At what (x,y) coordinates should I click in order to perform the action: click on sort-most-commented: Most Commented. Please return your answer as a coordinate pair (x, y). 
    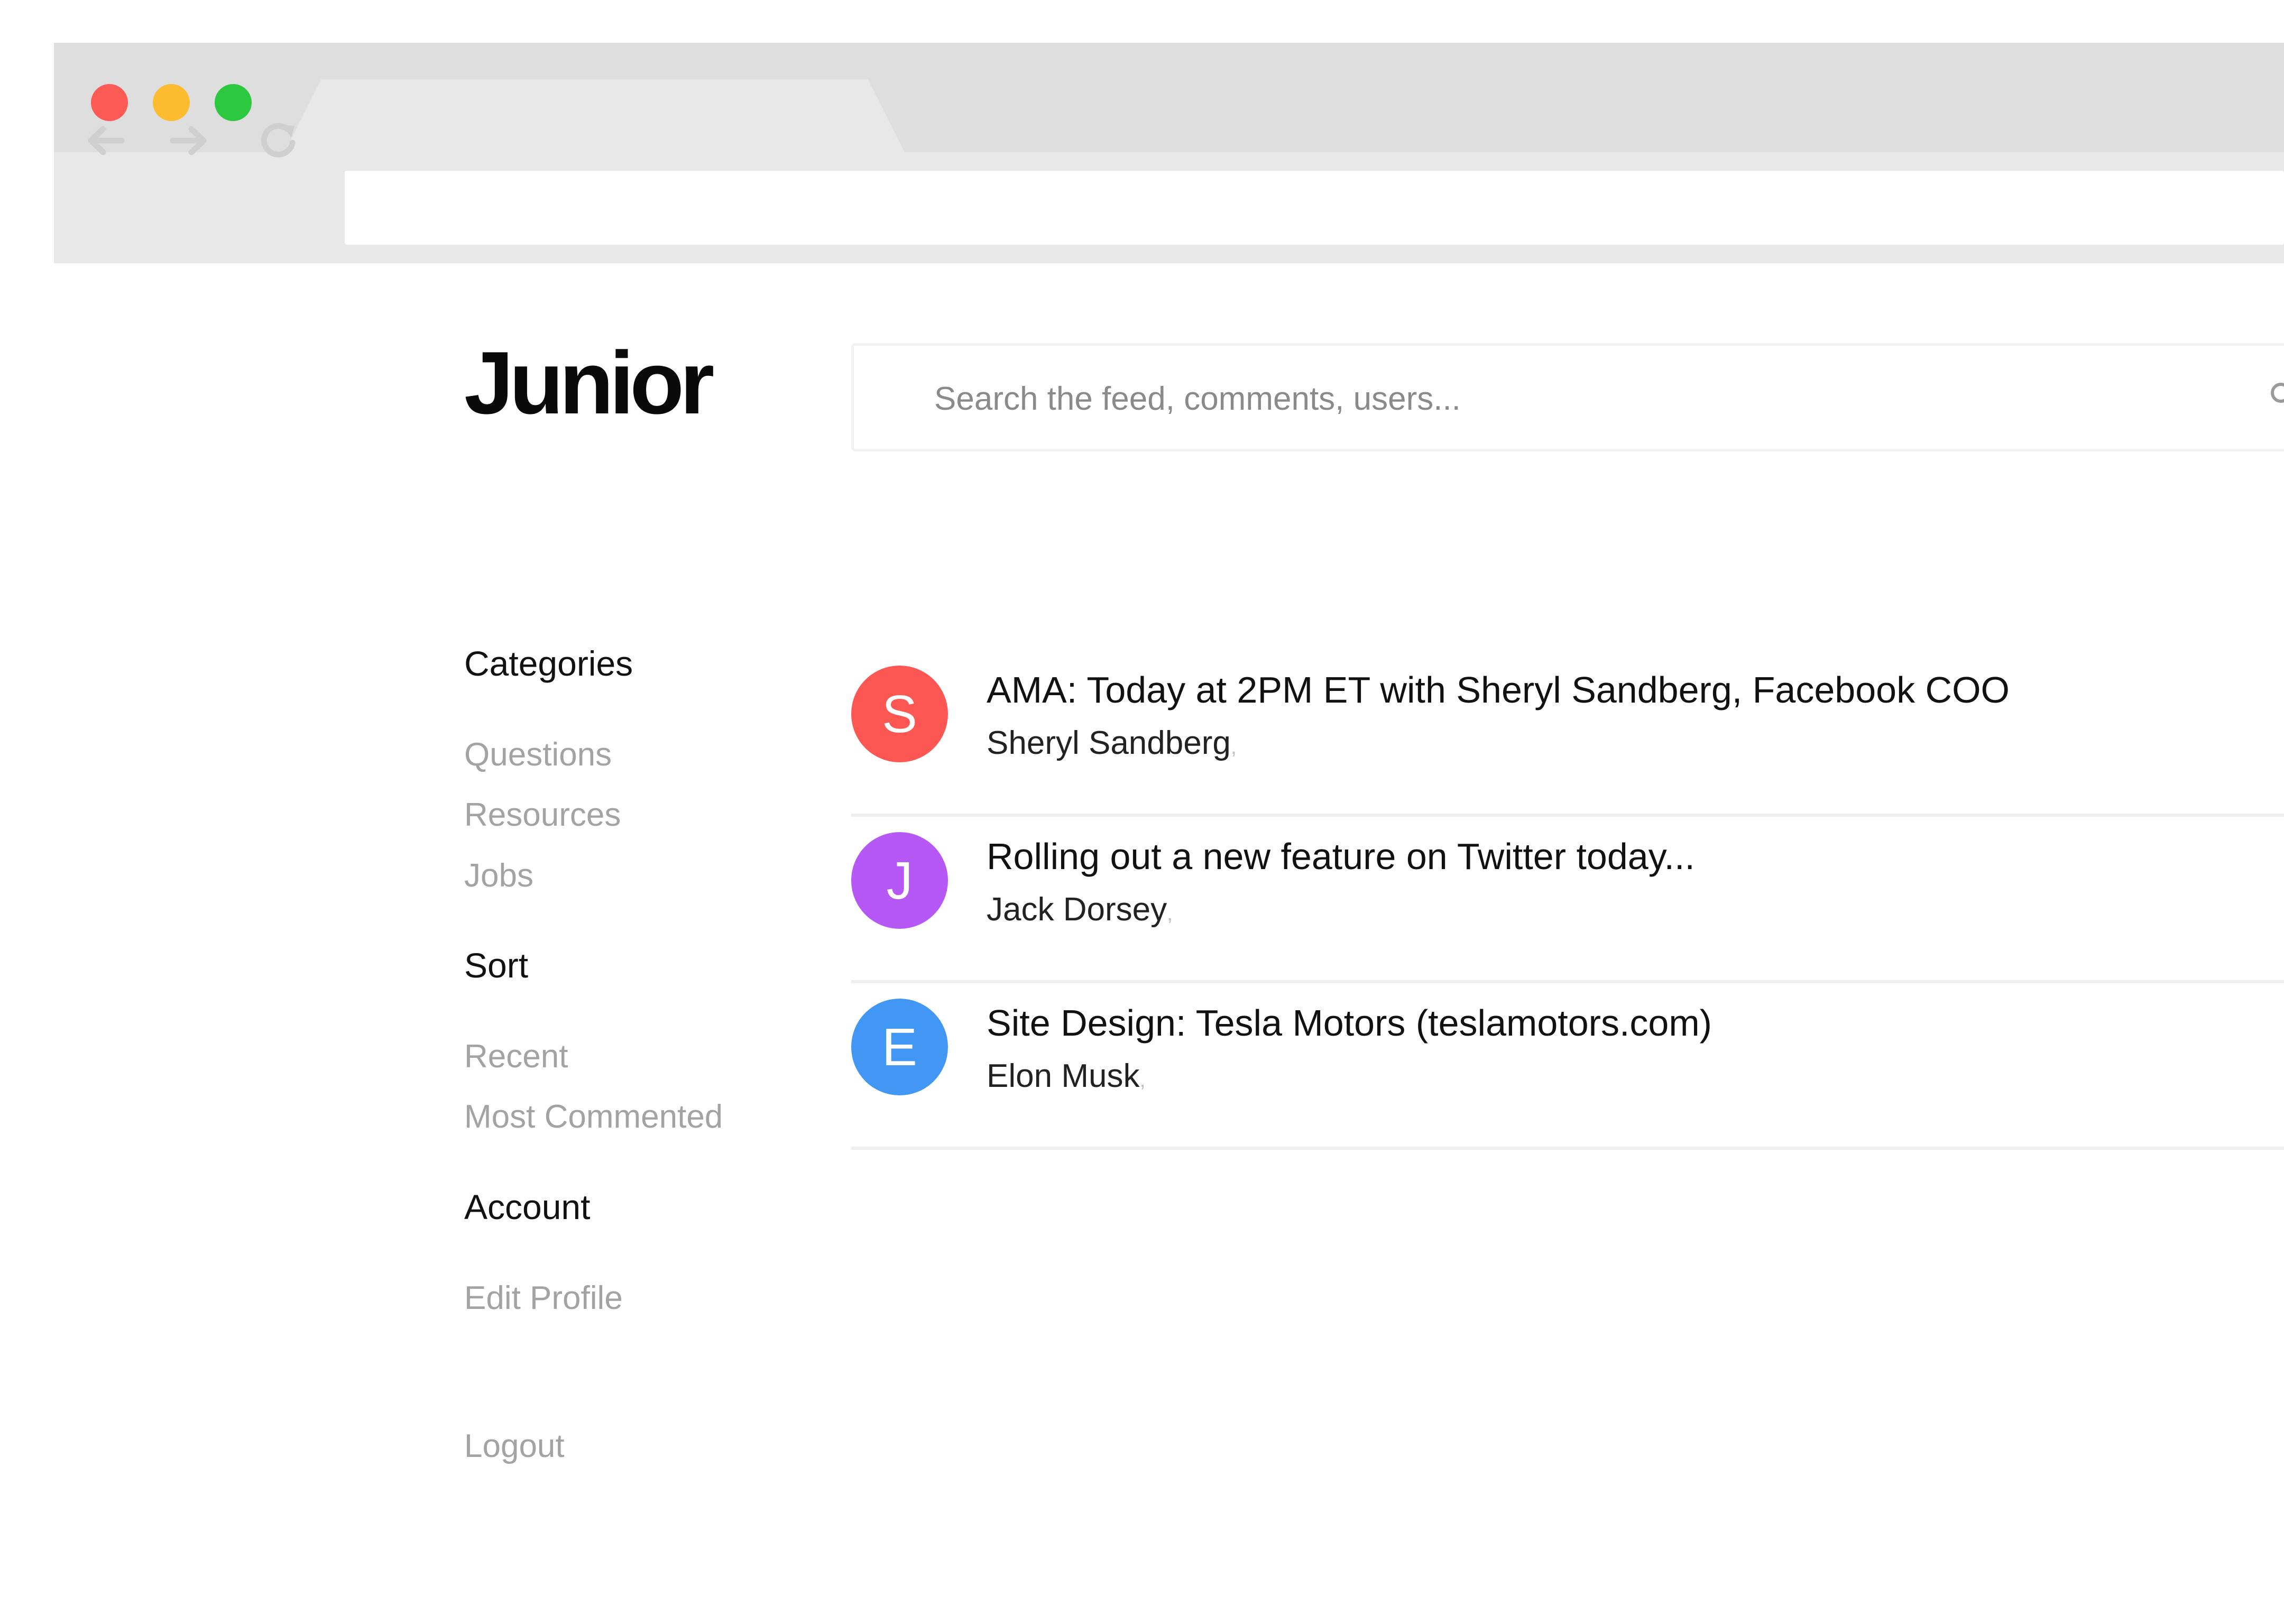
    Looking at the image, I should click on (593, 1117).